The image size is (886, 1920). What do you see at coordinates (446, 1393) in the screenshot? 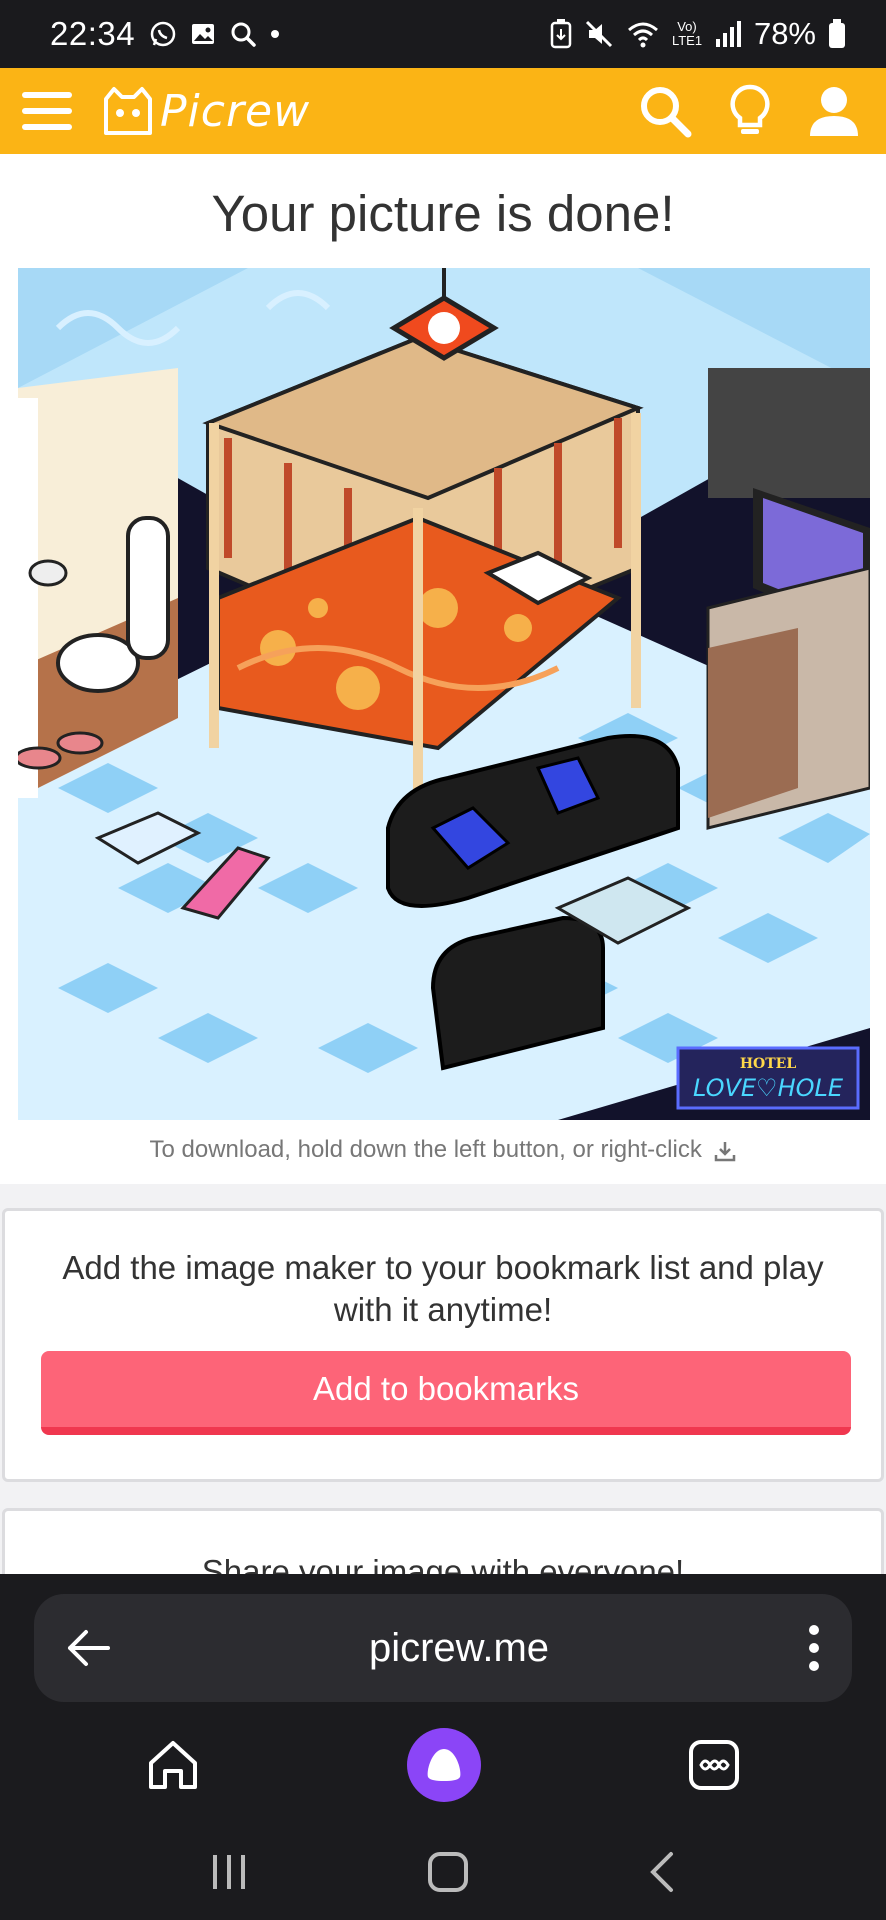
I see `add-to-bookmarks-button: Add to bookmarks` at bounding box center [446, 1393].